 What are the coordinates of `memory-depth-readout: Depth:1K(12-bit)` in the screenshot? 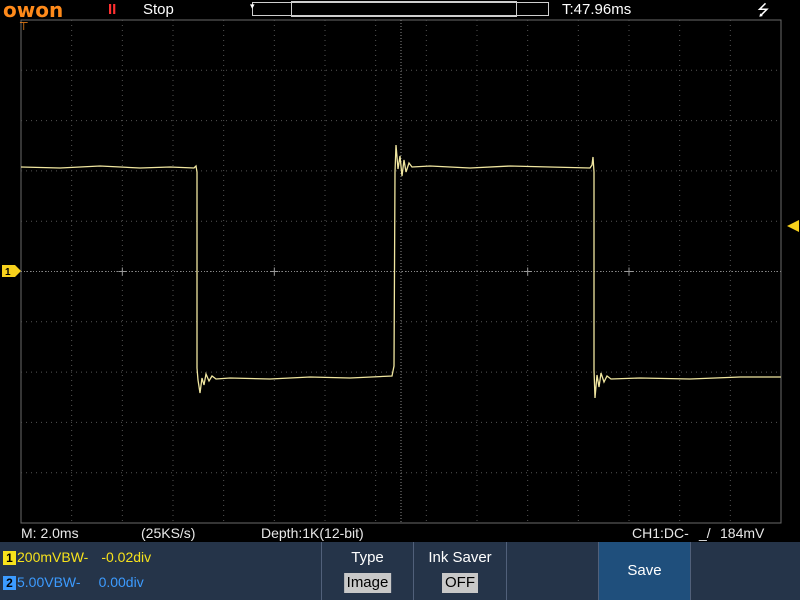 It's located at (312, 533).